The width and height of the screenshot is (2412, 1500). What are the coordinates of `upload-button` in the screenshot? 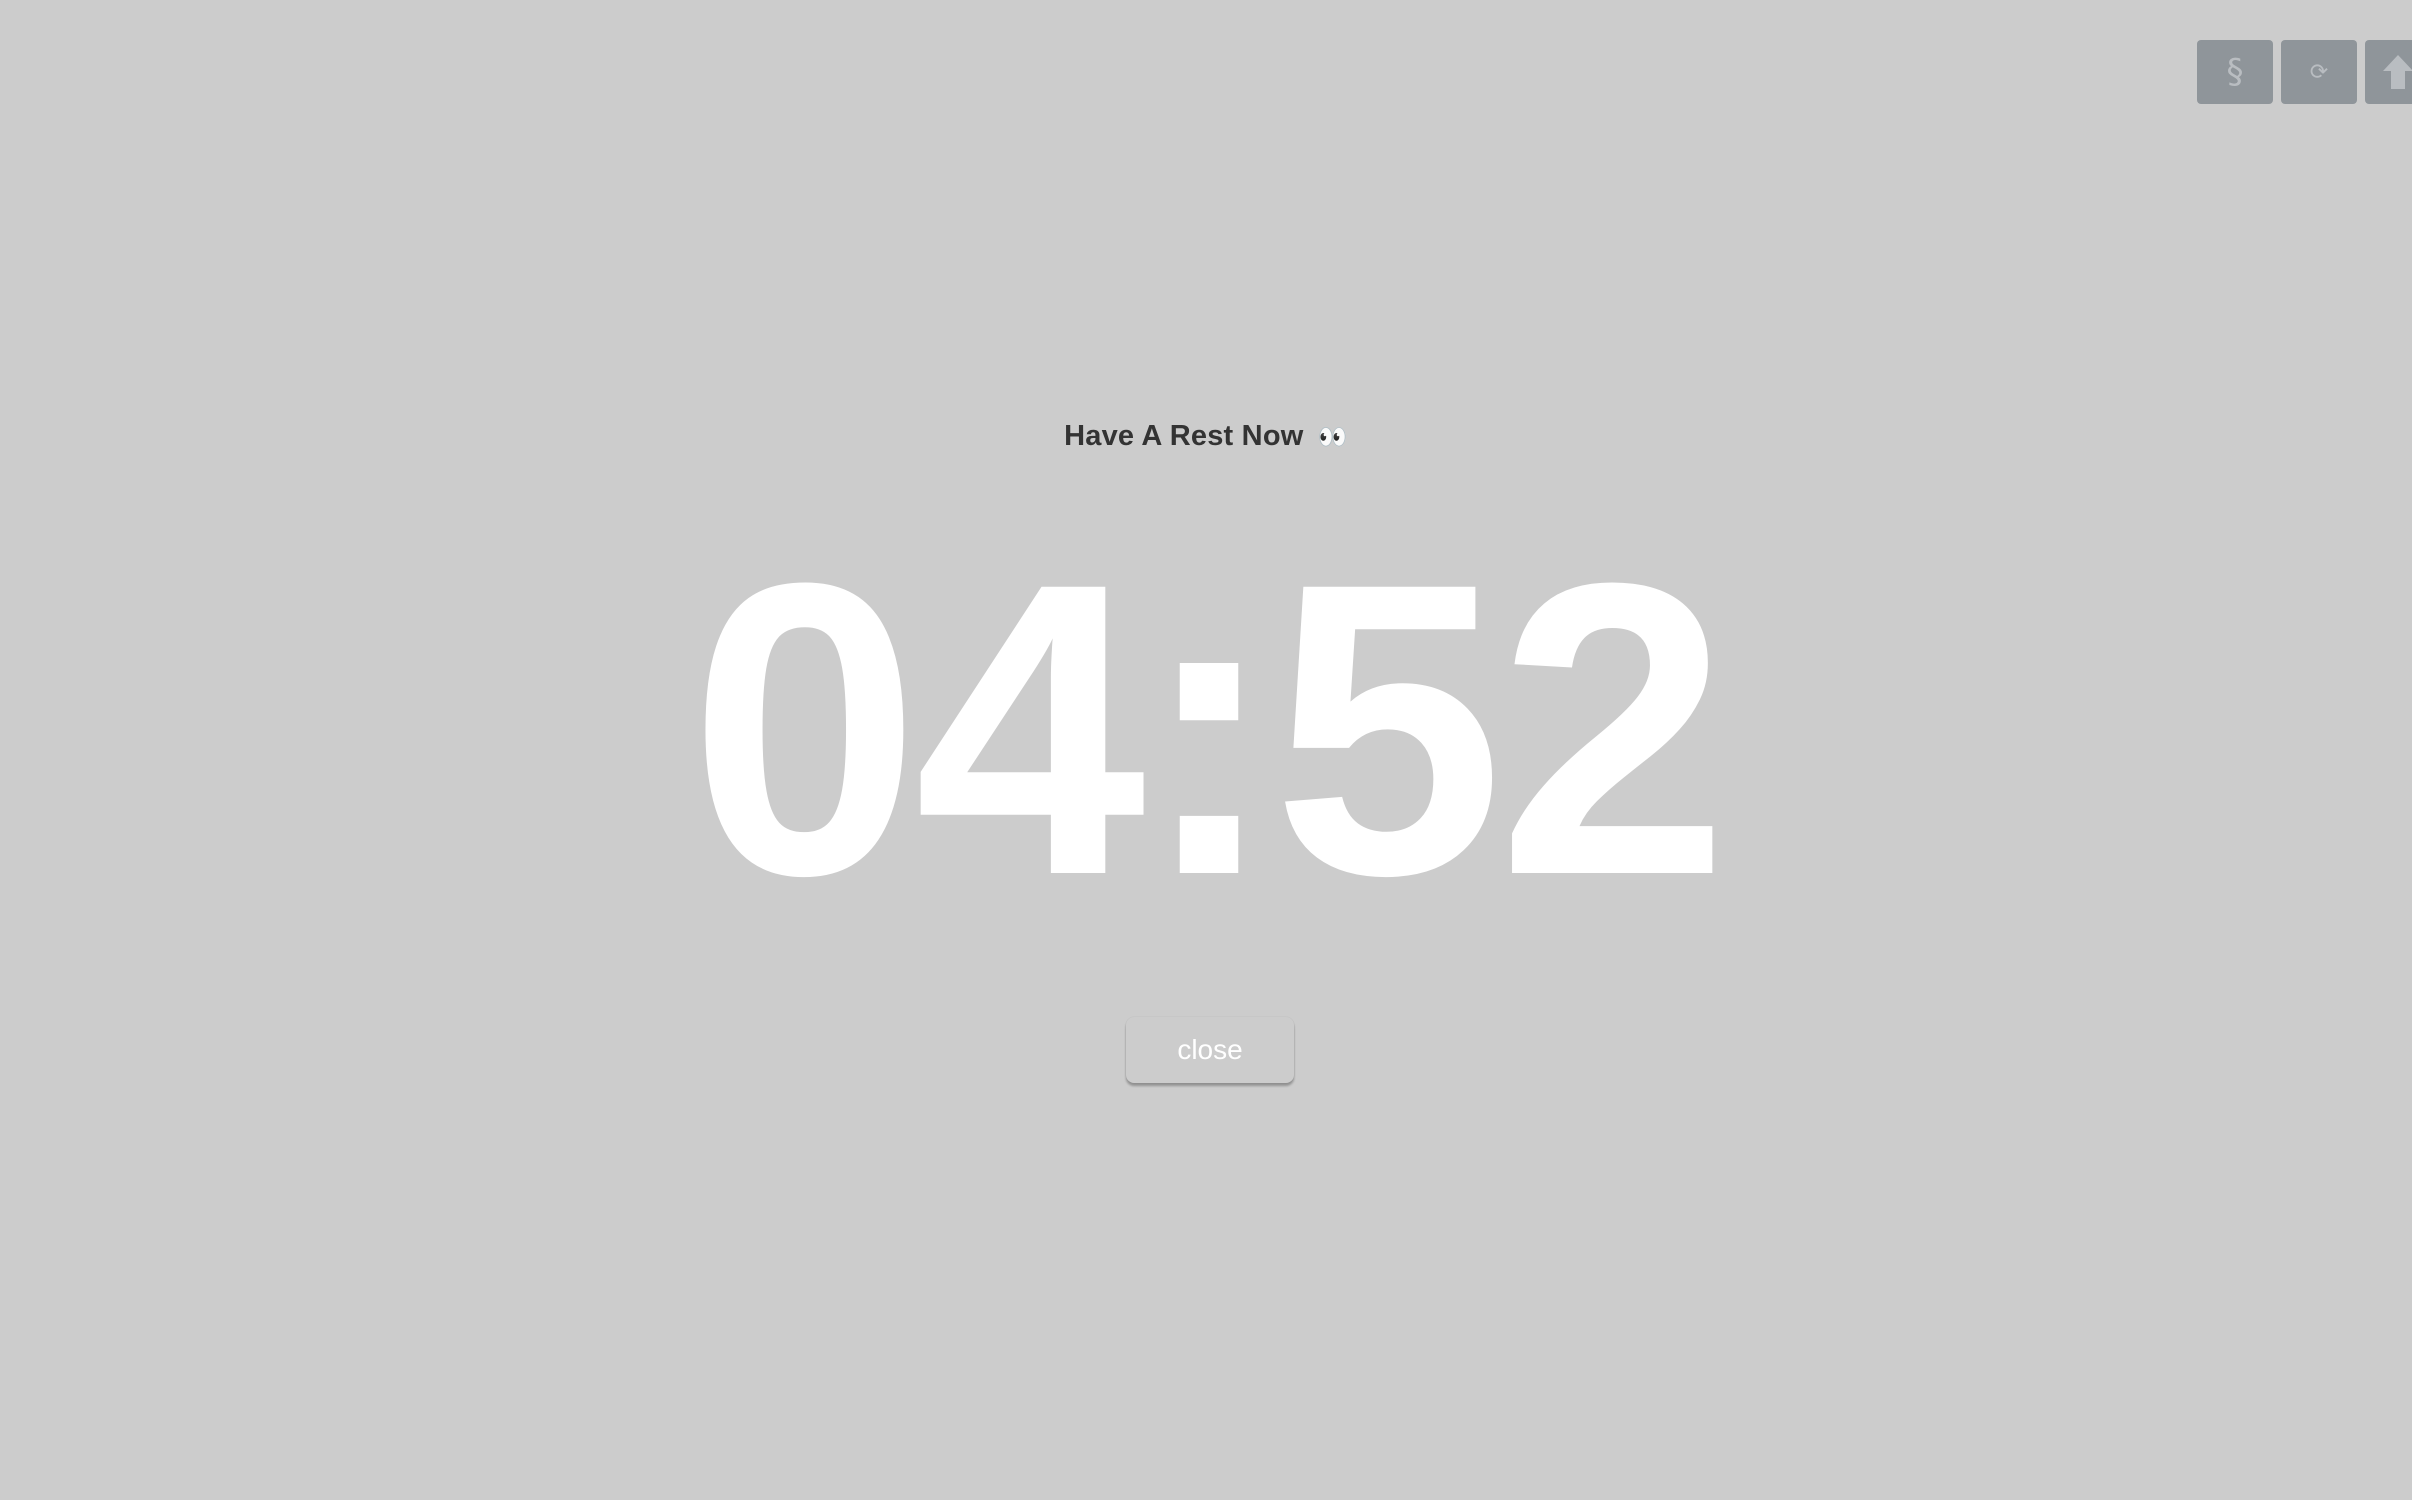 It's located at (2388, 72).